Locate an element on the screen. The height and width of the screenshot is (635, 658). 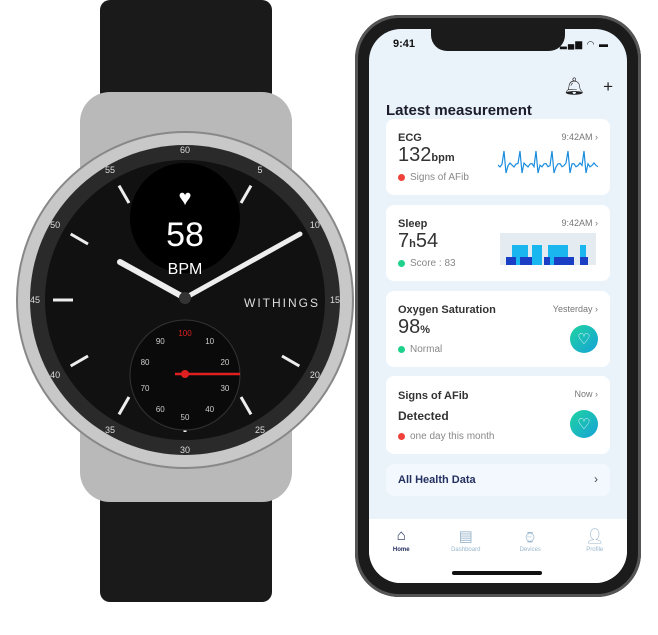
bell-icon: 🔔︎ is located at coordinates (574, 87).